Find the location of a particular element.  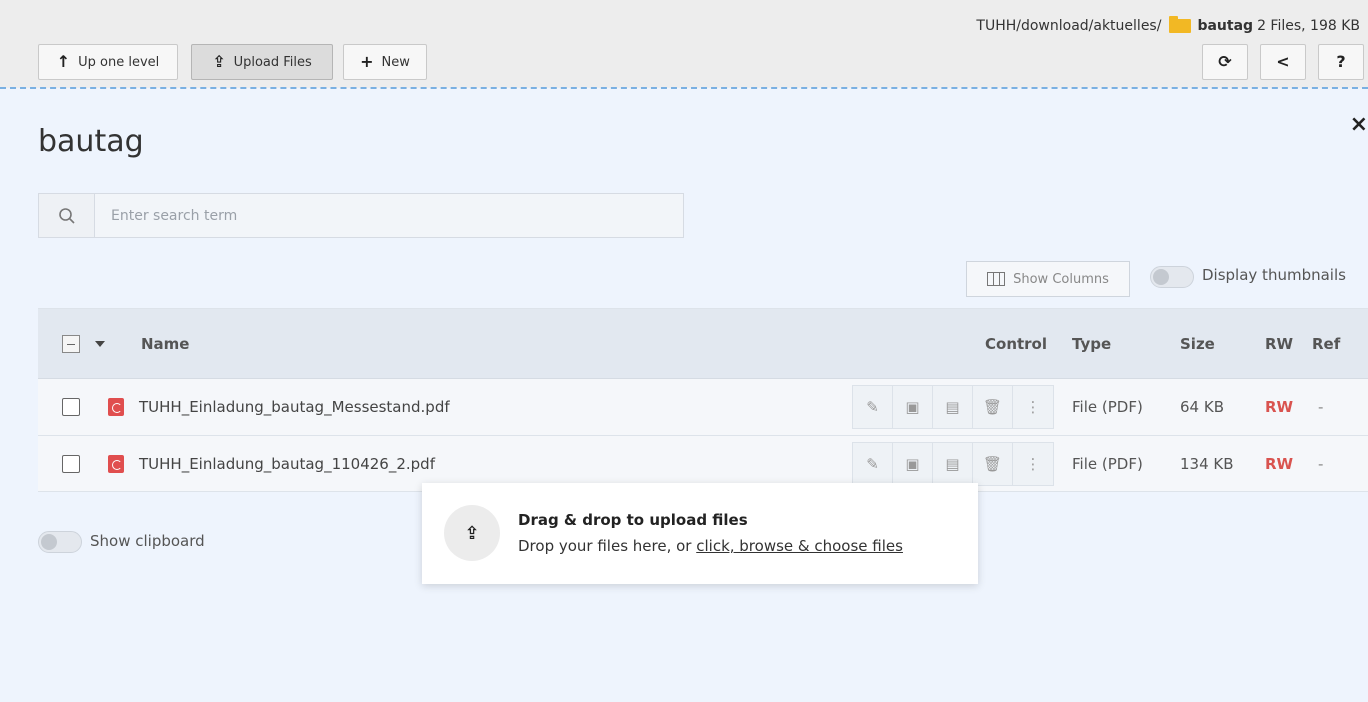

select-all-checkbox is located at coordinates (71, 343).